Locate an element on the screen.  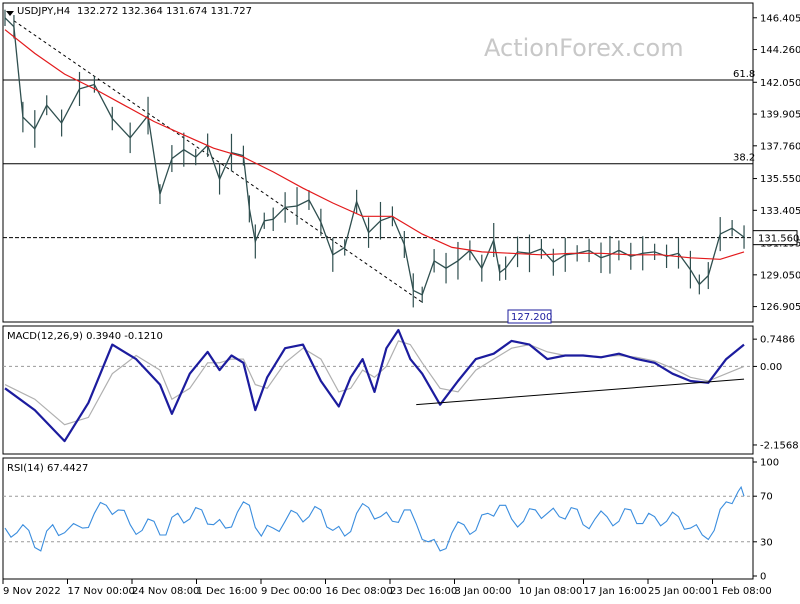
price-y-tick-label: 133.405 is located at coordinates (780, 211).